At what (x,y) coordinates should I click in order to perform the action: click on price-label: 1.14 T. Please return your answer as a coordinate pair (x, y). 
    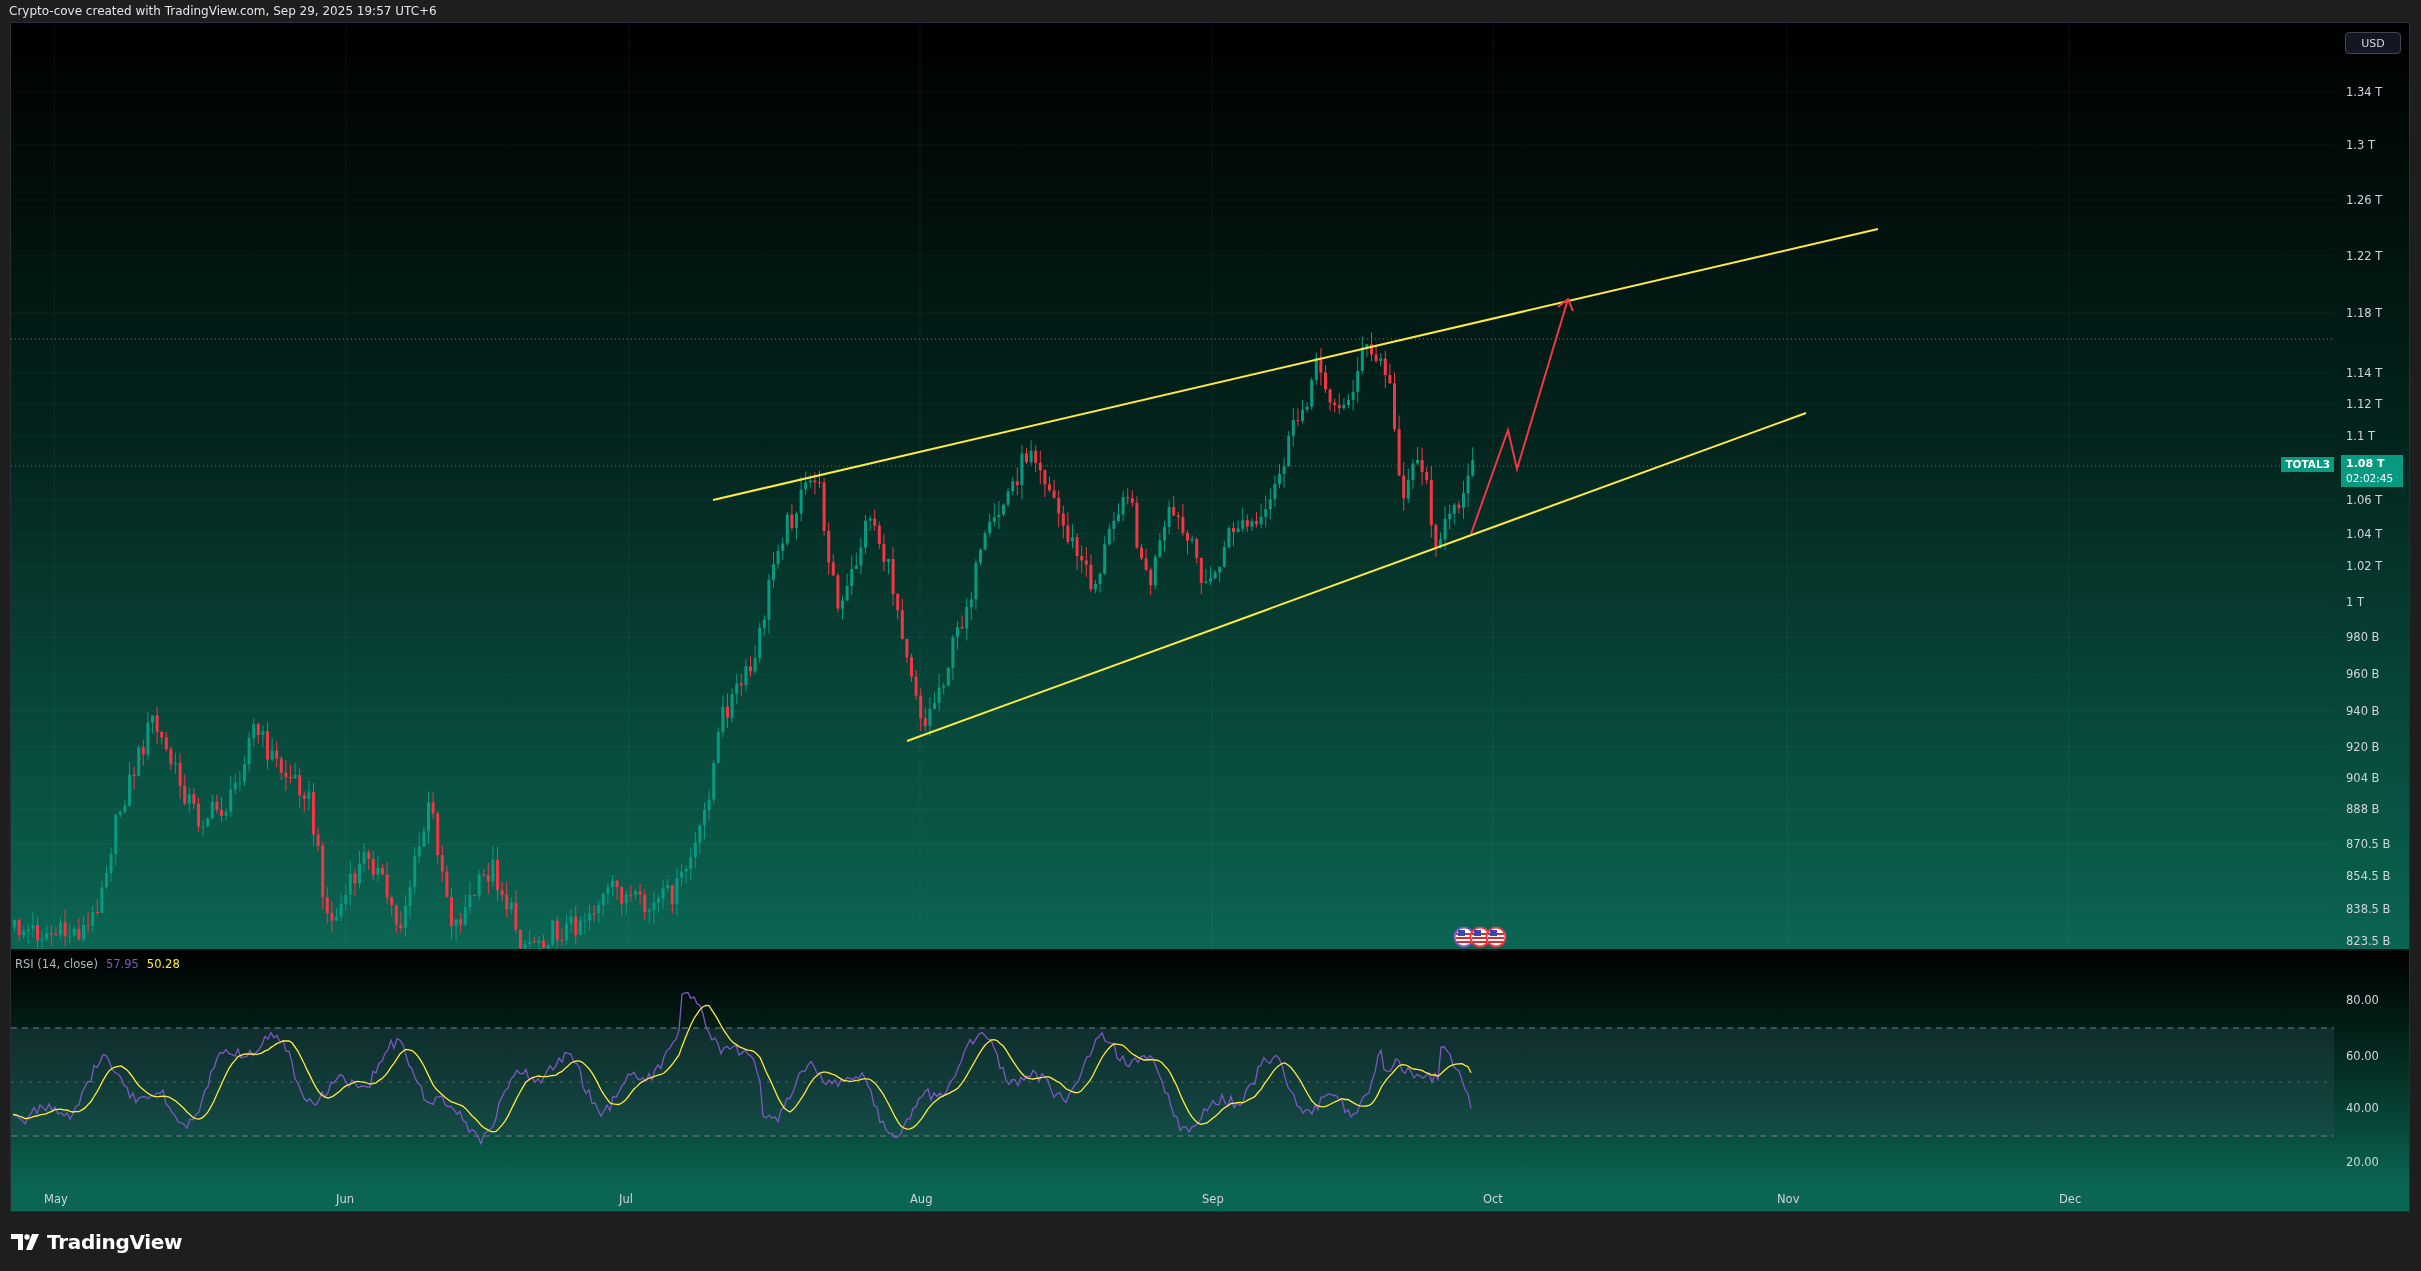
    Looking at the image, I should click on (2364, 373).